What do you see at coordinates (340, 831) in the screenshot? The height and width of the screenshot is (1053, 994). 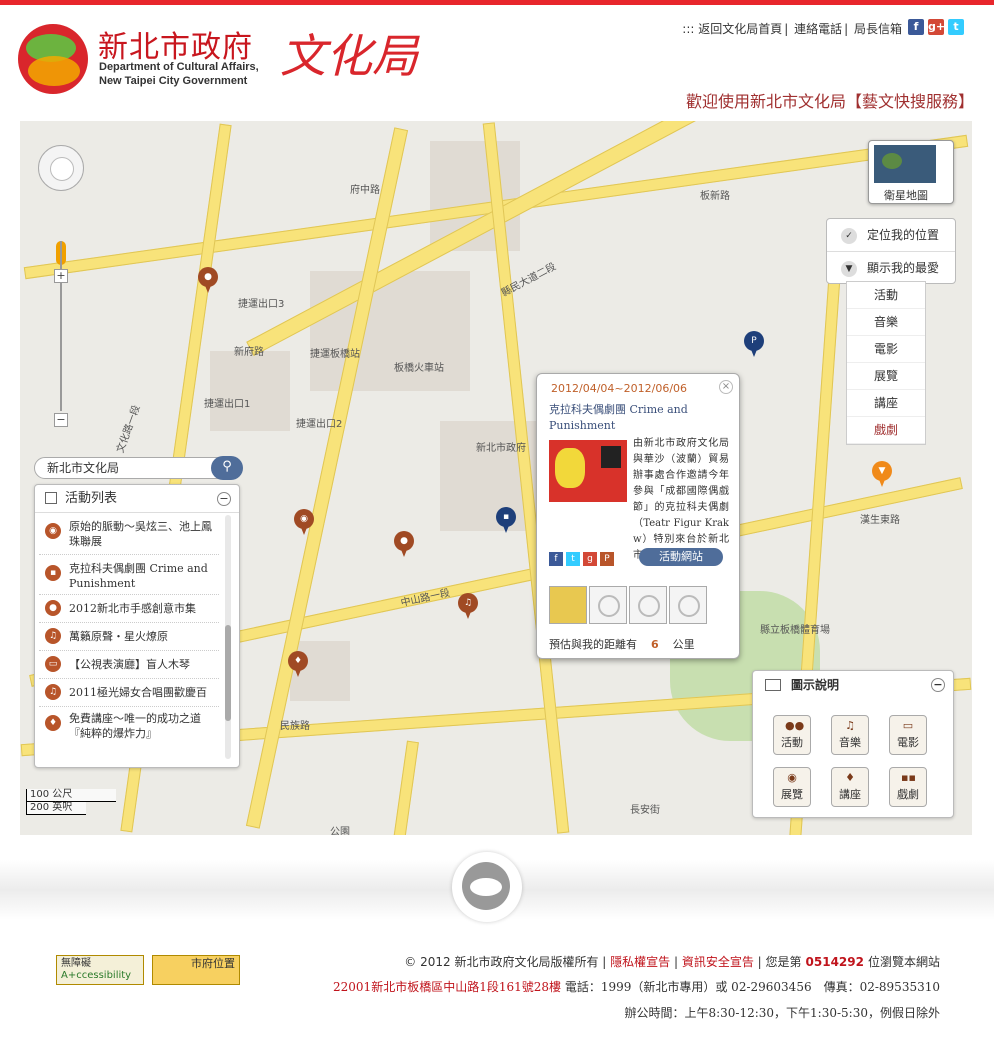 I see `map-label: 公園` at bounding box center [340, 831].